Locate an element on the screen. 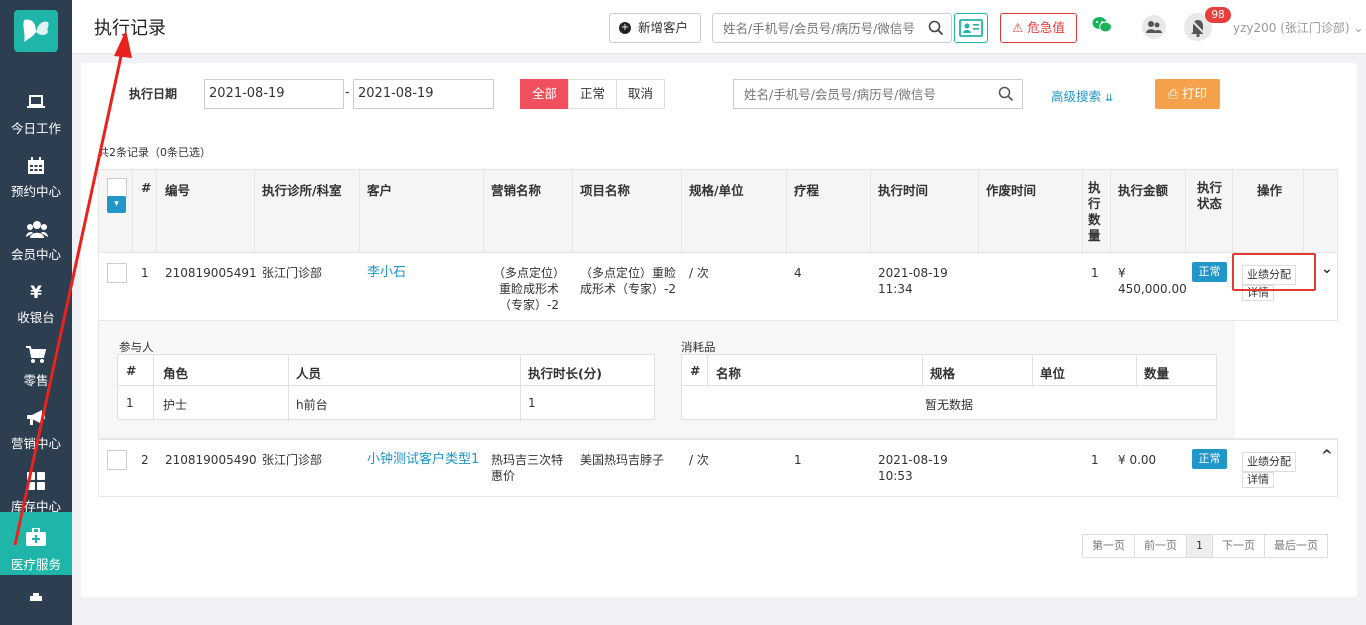 The height and width of the screenshot is (625, 1366). row-customer-link: 小钟测试客户类型1 is located at coordinates (423, 460).